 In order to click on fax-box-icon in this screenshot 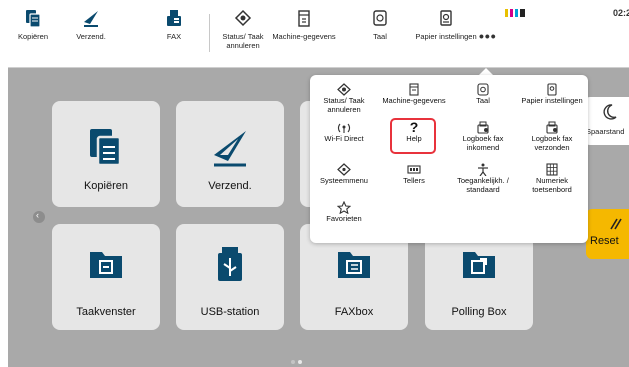, I will do `click(354, 266)`.